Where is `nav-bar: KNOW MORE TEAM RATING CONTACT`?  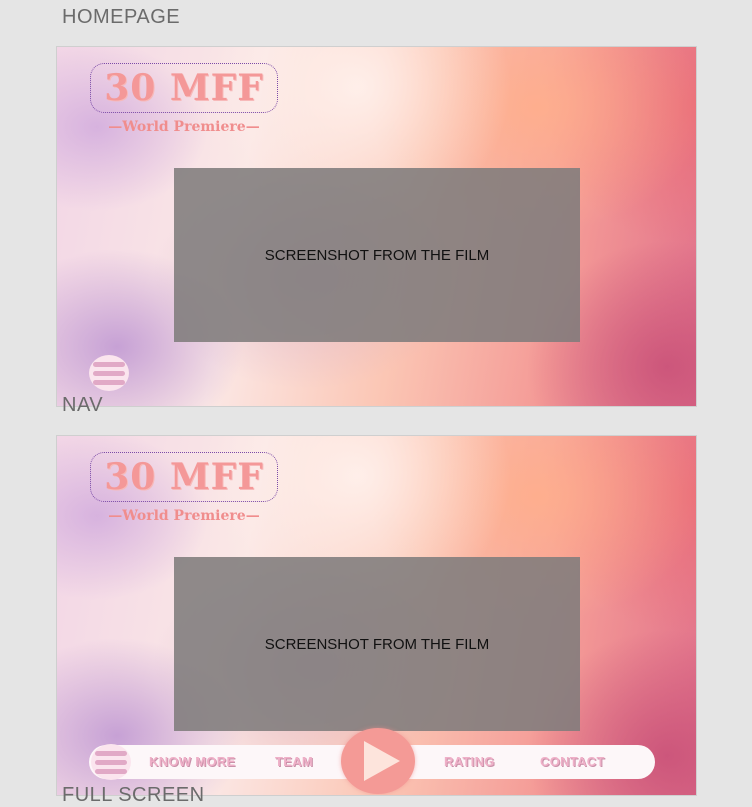 nav-bar: KNOW MORE TEAM RATING CONTACT is located at coordinates (372, 761).